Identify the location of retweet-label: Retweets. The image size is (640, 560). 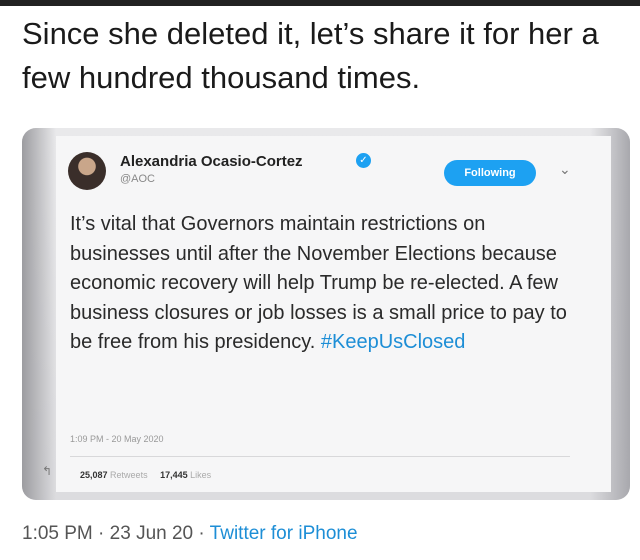
(129, 475).